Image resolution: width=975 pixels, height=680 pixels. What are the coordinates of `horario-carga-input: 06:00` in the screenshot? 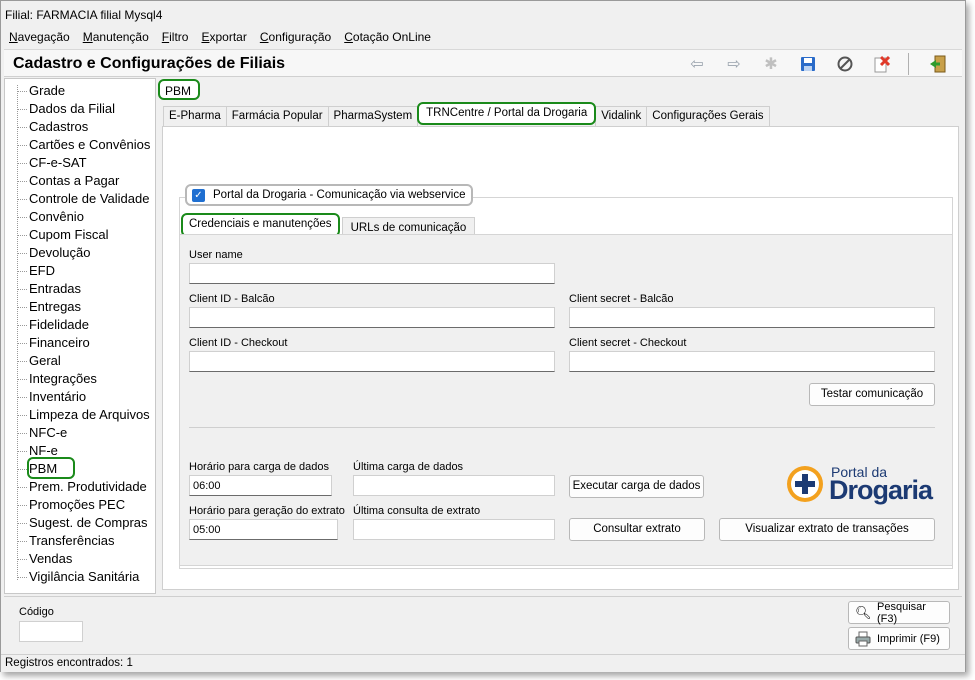 It's located at (260, 485).